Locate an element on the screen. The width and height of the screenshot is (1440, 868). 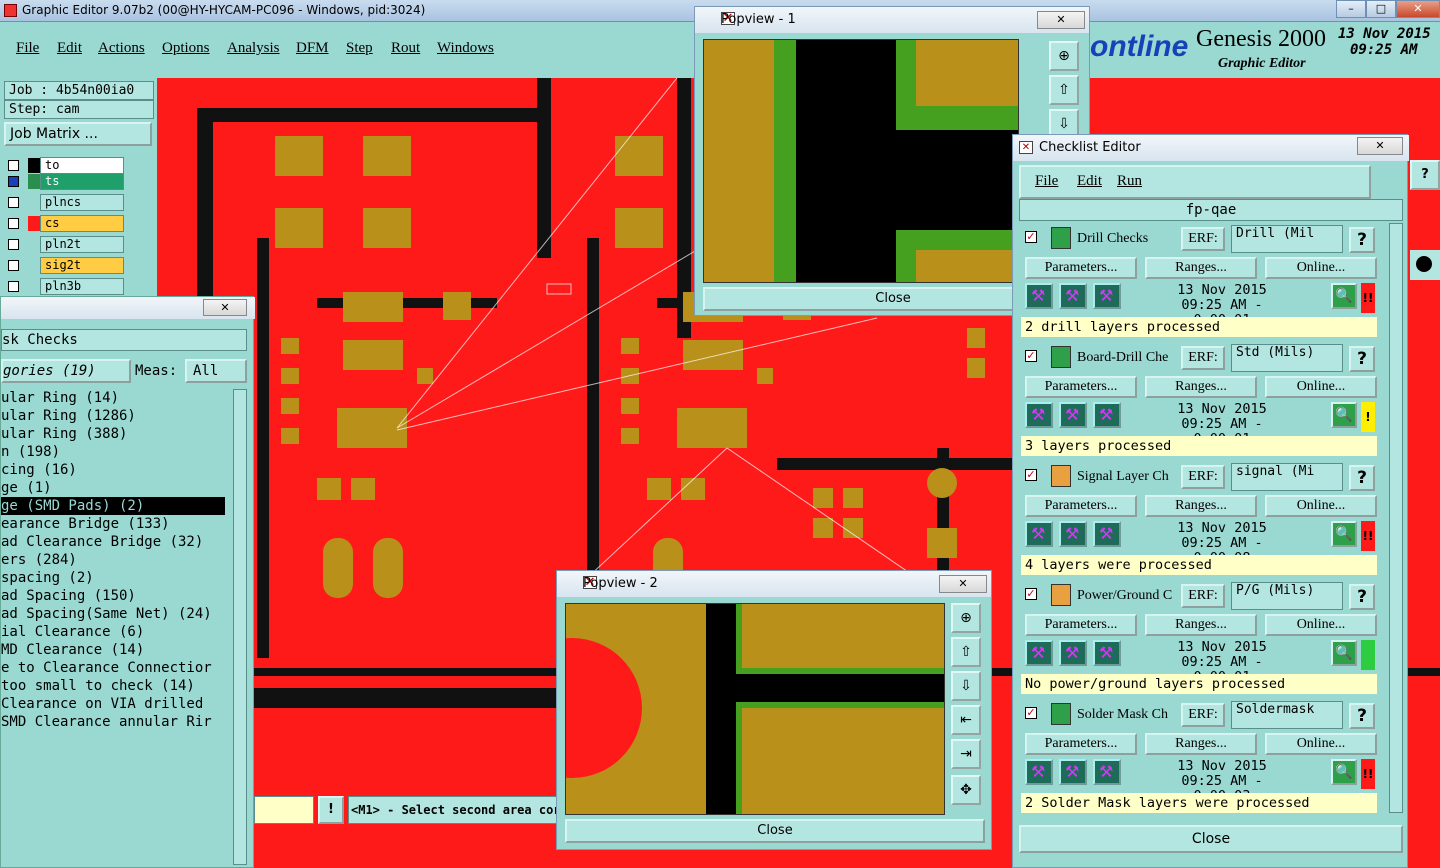
menu-analysis: Analysis is located at coordinates (253, 48).